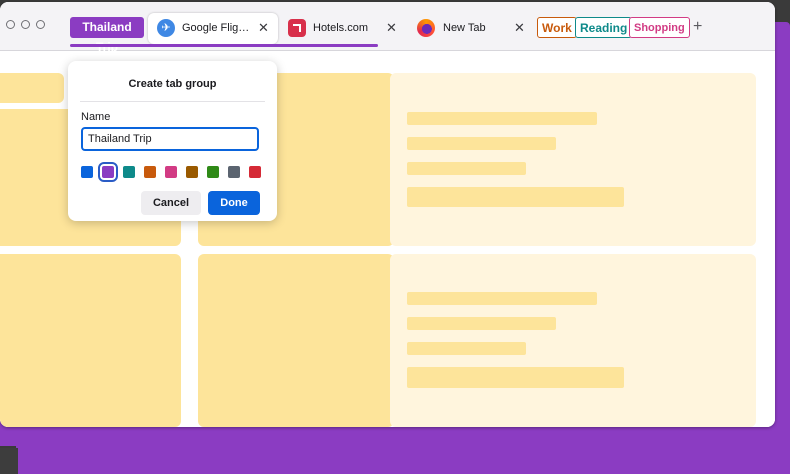 The image size is (790, 474). Describe the element at coordinates (40, 24) in the screenshot. I see `window-zoom-control` at that location.